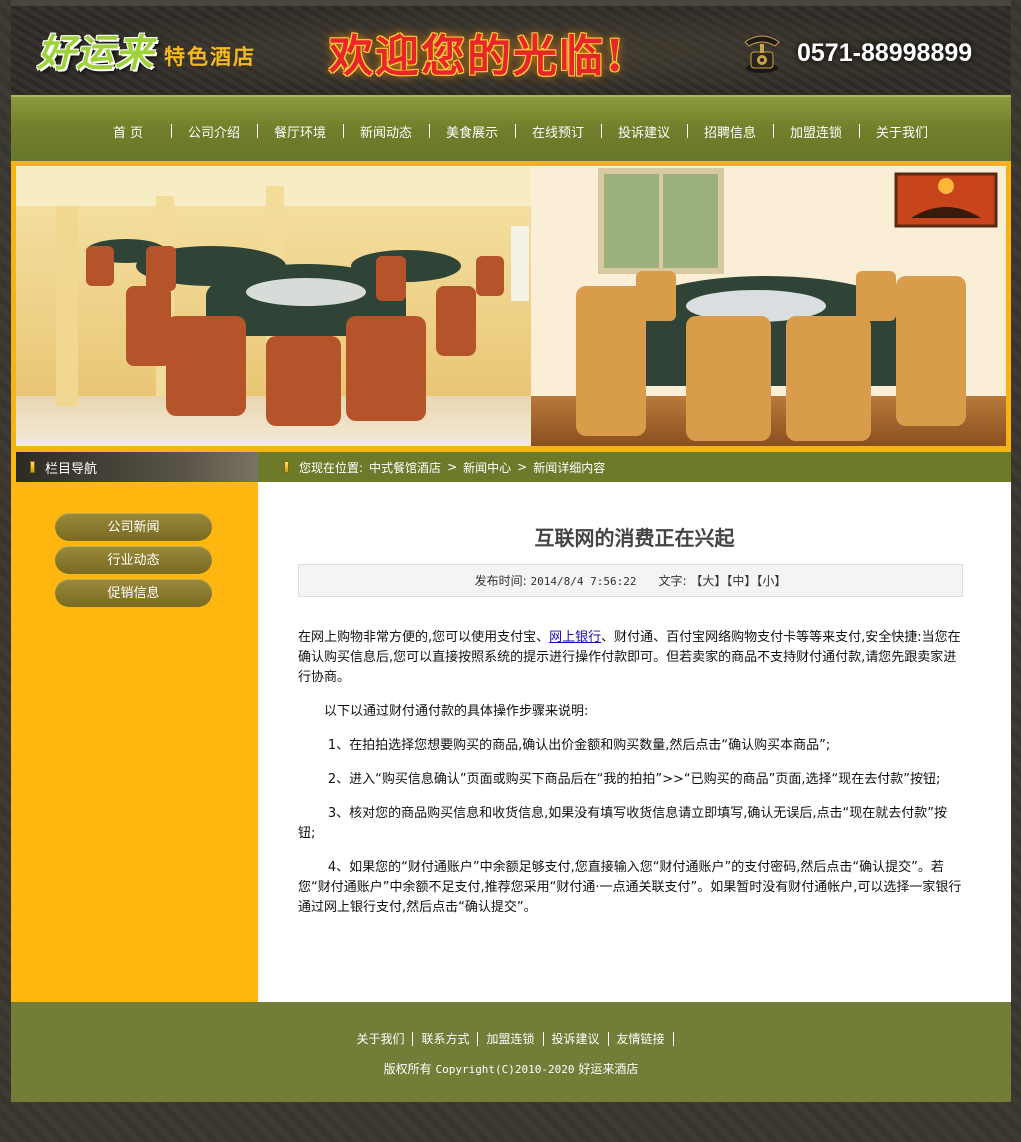 This screenshot has width=1021, height=1142. I want to click on nav-item: 加盟连锁, so click(816, 131).